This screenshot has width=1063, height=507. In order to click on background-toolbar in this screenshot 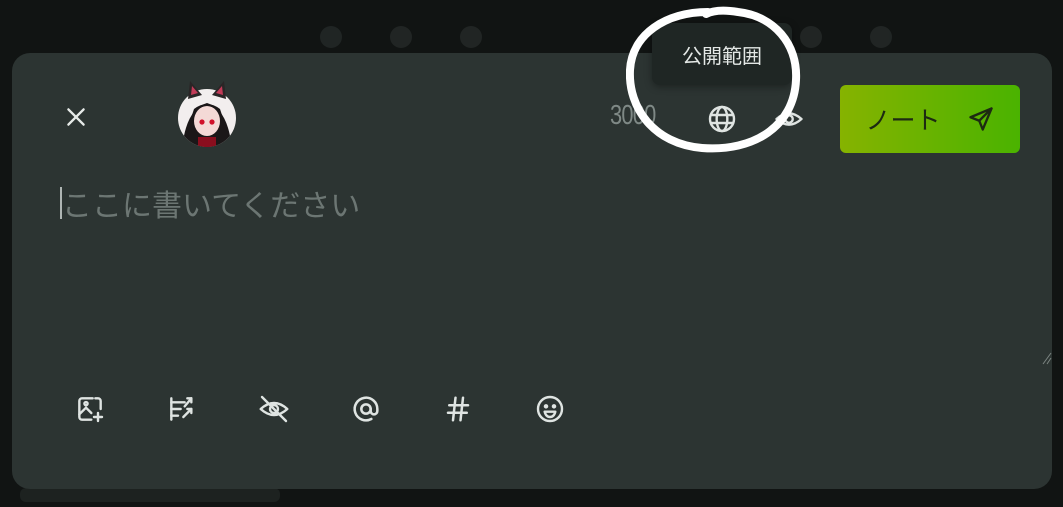, I will do `click(620, 37)`.